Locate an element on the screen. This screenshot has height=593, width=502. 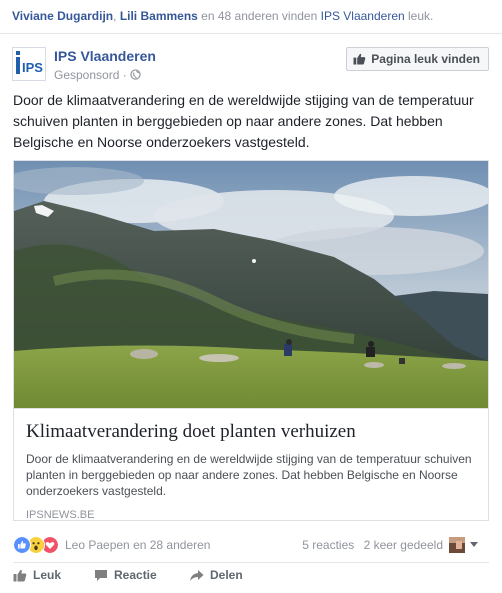
reaction-names: Leo Paepen en 28 anderen is located at coordinates (137, 545).